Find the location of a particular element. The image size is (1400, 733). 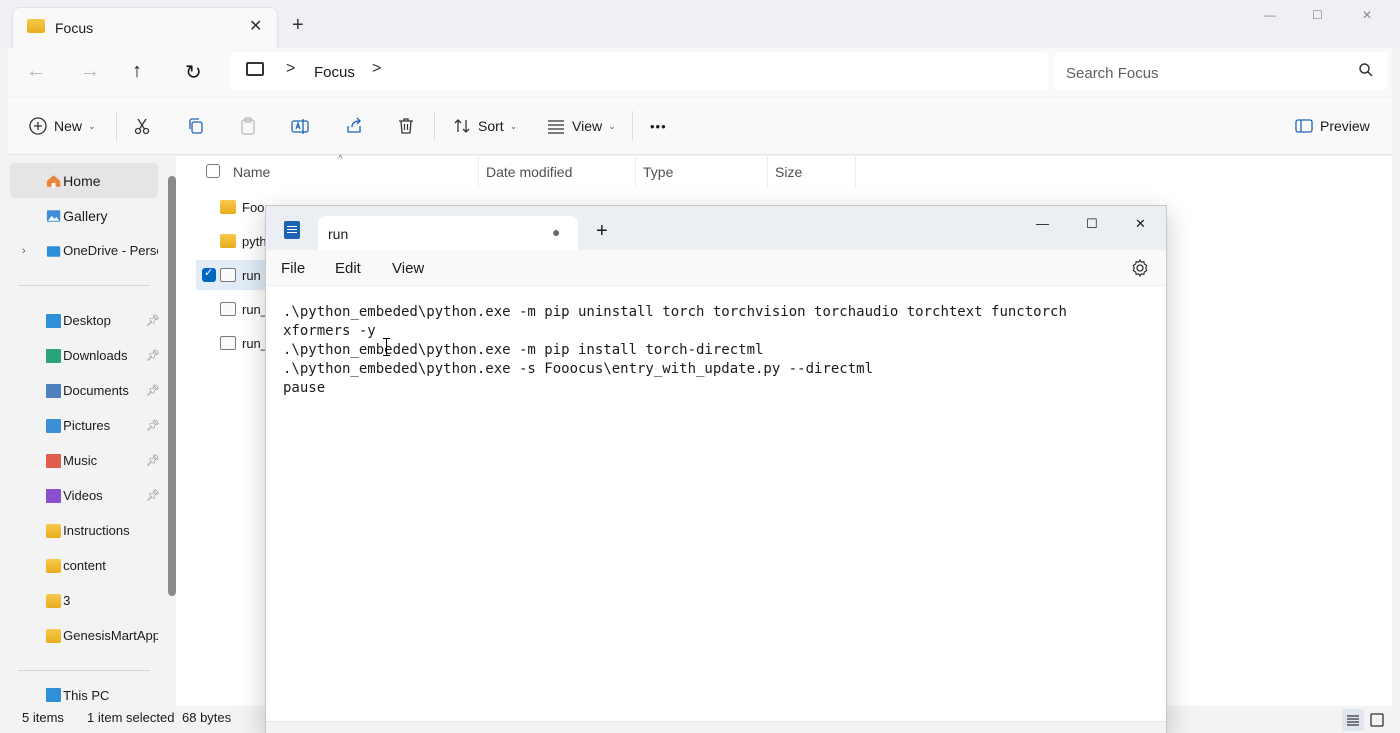

sidebar-item-label: Videos is located at coordinates (83, 495).